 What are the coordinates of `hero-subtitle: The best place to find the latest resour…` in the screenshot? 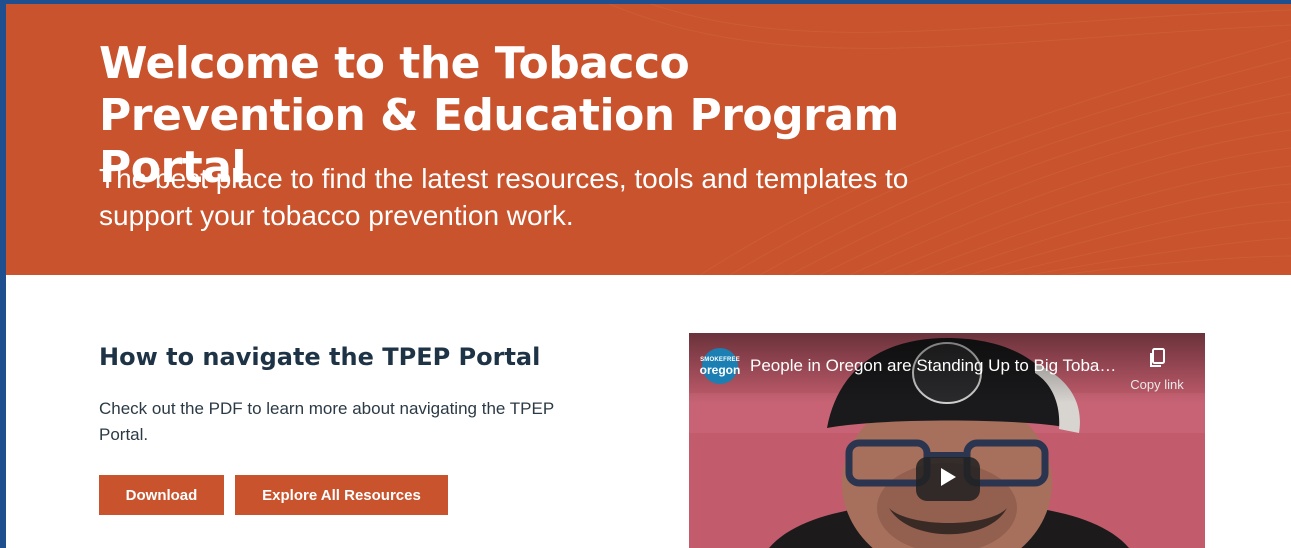 It's located at (504, 197).